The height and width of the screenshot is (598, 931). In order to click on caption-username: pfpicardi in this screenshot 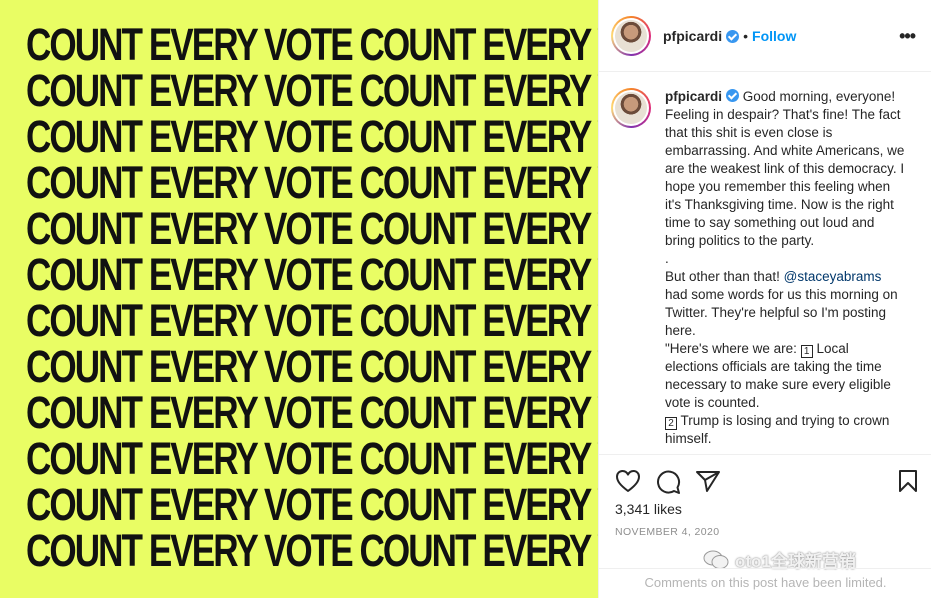, I will do `click(693, 96)`.